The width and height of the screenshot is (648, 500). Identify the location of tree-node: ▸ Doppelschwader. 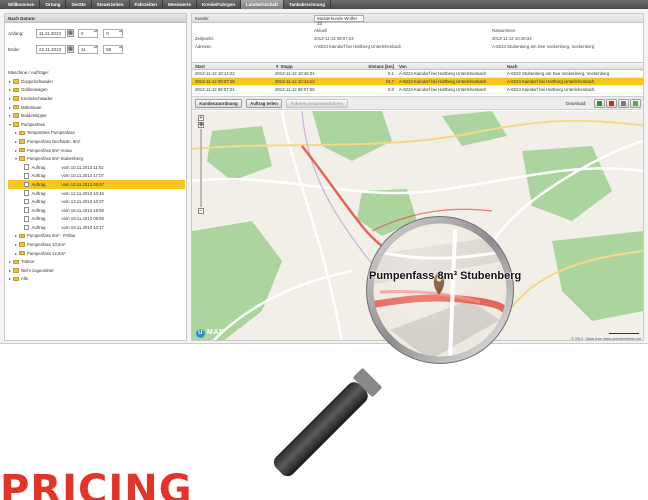
(96, 81).